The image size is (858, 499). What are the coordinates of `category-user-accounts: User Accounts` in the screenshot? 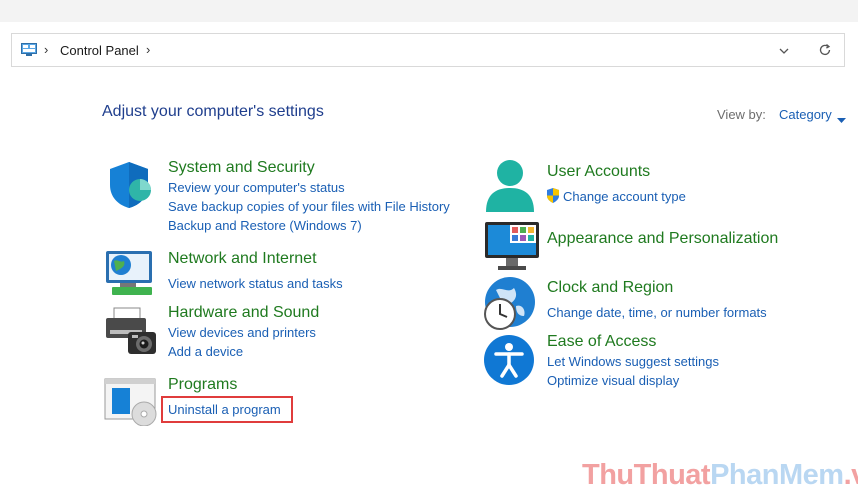 It's located at (598, 172).